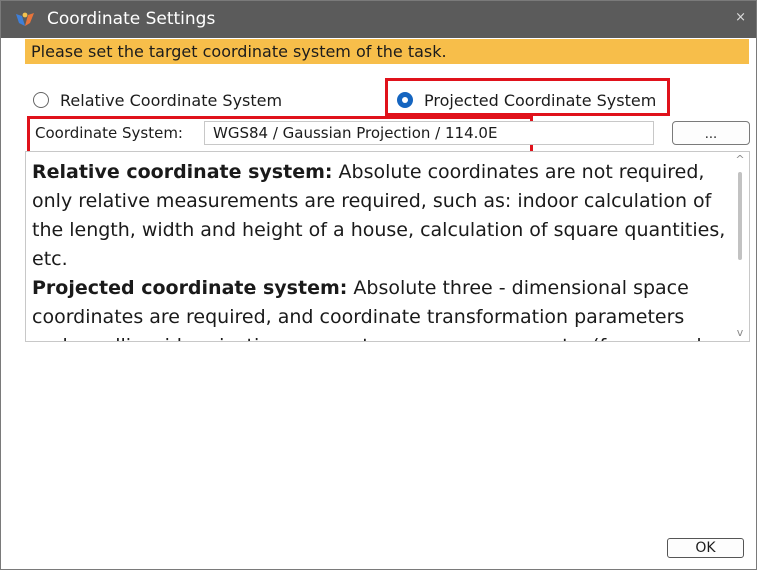  Describe the element at coordinates (740, 17) in the screenshot. I see `close-icon: ×` at that location.